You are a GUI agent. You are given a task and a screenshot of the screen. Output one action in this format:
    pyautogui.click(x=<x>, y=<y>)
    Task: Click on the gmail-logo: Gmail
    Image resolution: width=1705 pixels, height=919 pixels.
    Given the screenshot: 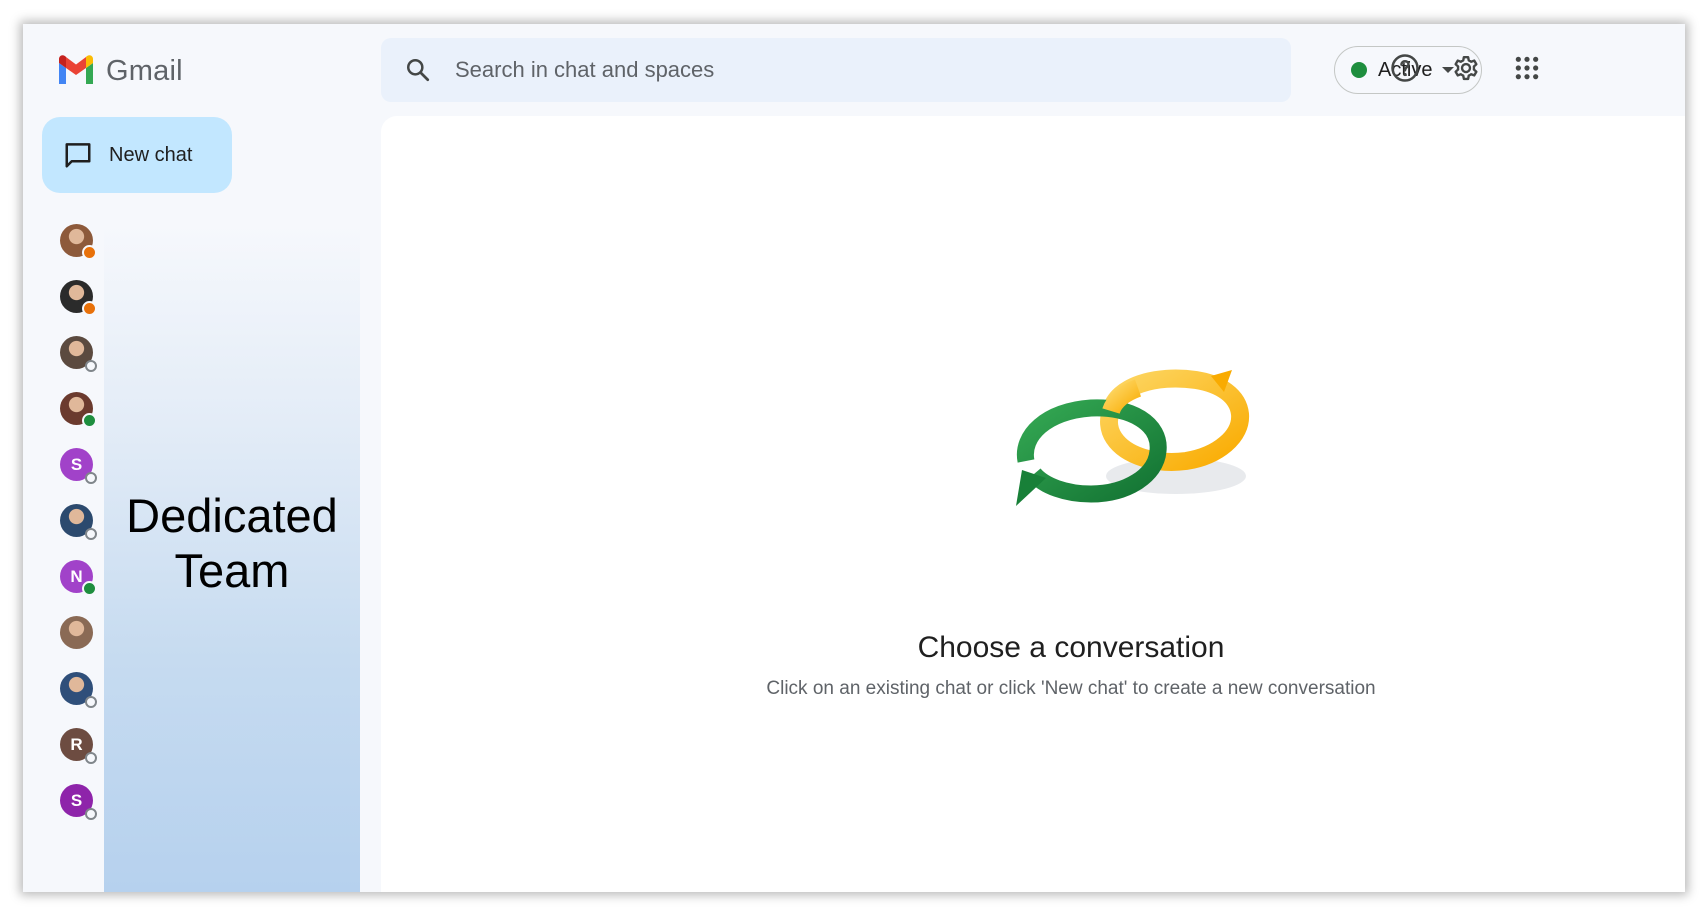 What is the action you would take?
    pyautogui.click(x=119, y=71)
    